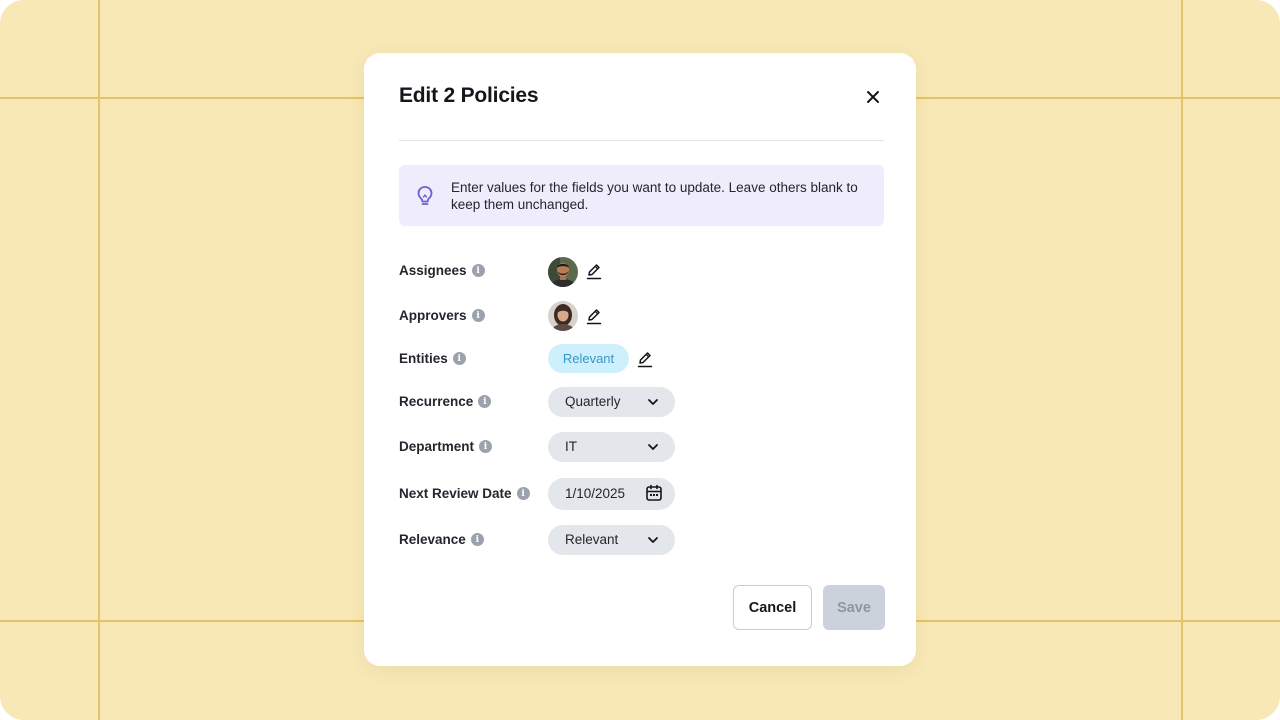 The height and width of the screenshot is (720, 1280). Describe the element at coordinates (854, 607) in the screenshot. I see `save-button: Save` at that location.